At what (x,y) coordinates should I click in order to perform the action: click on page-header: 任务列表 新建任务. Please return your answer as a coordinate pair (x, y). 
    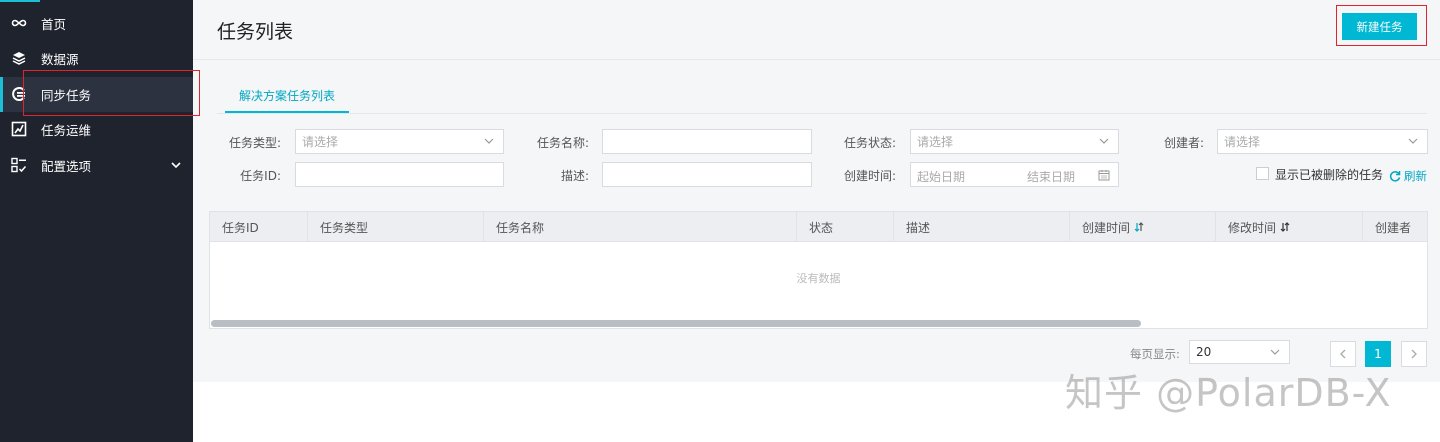
    Looking at the image, I should click on (816, 30).